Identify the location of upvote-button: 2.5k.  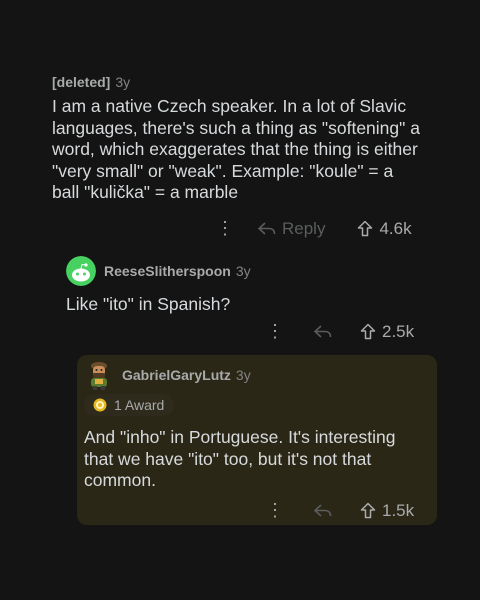
(387, 332).